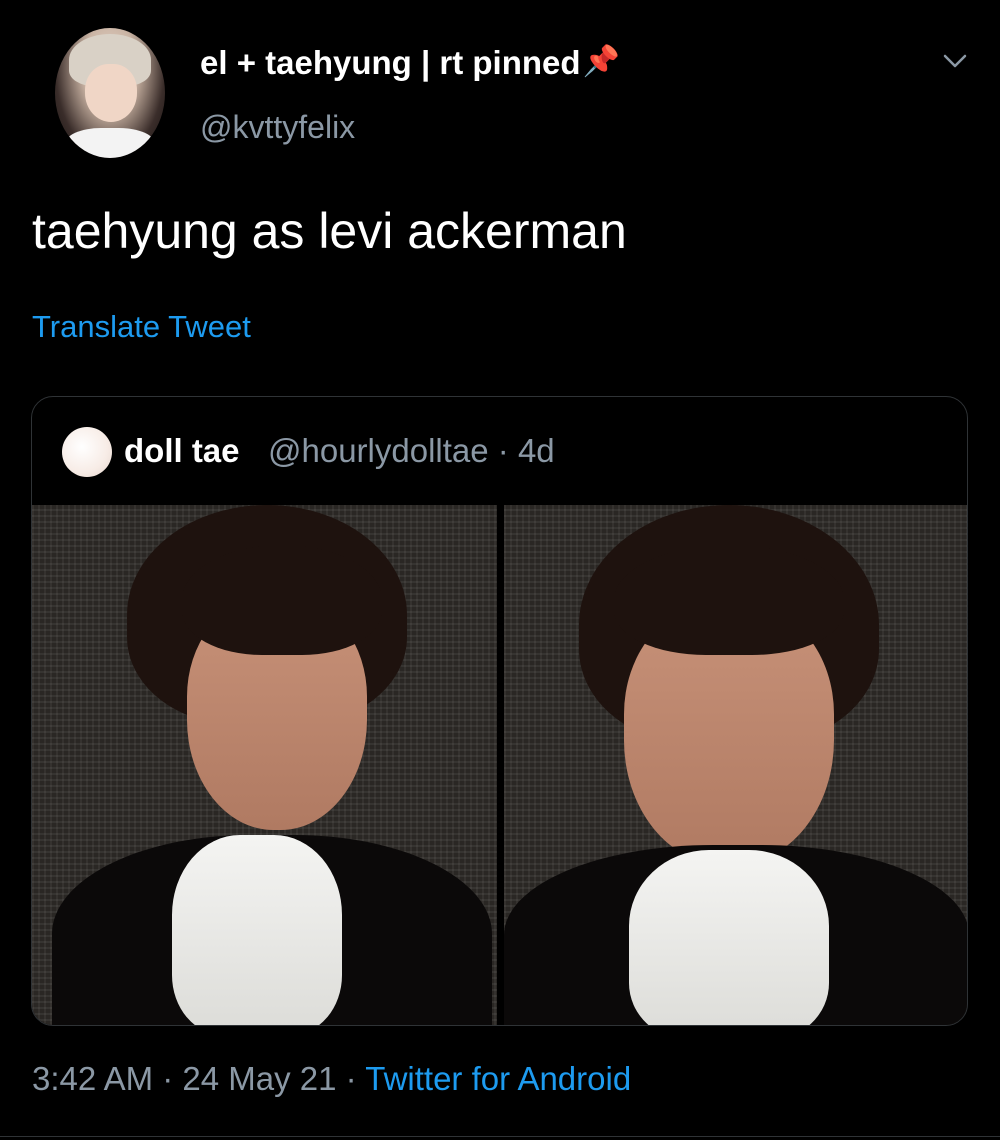 The width and height of the screenshot is (1000, 1140). Describe the element at coordinates (498, 1078) in the screenshot. I see `tweet-source-link: Twitter for Android` at that location.